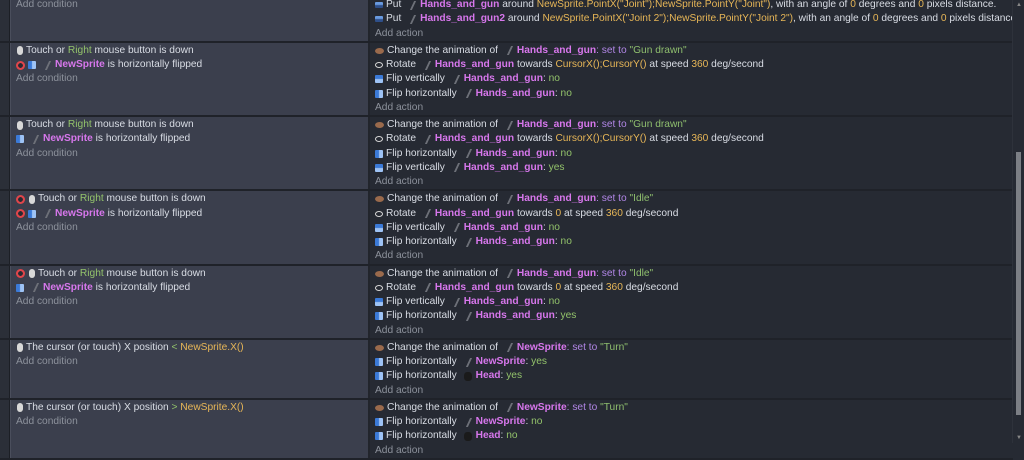  What do you see at coordinates (141, 287) in the screenshot?
I see `text: is horizontally flipped` at bounding box center [141, 287].